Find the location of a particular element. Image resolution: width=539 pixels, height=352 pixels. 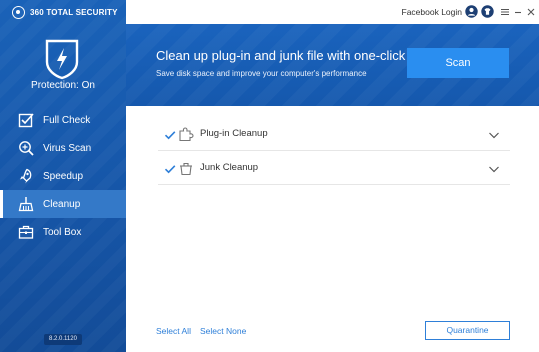

sidebar-item-speedup: Speedup is located at coordinates (63, 176).